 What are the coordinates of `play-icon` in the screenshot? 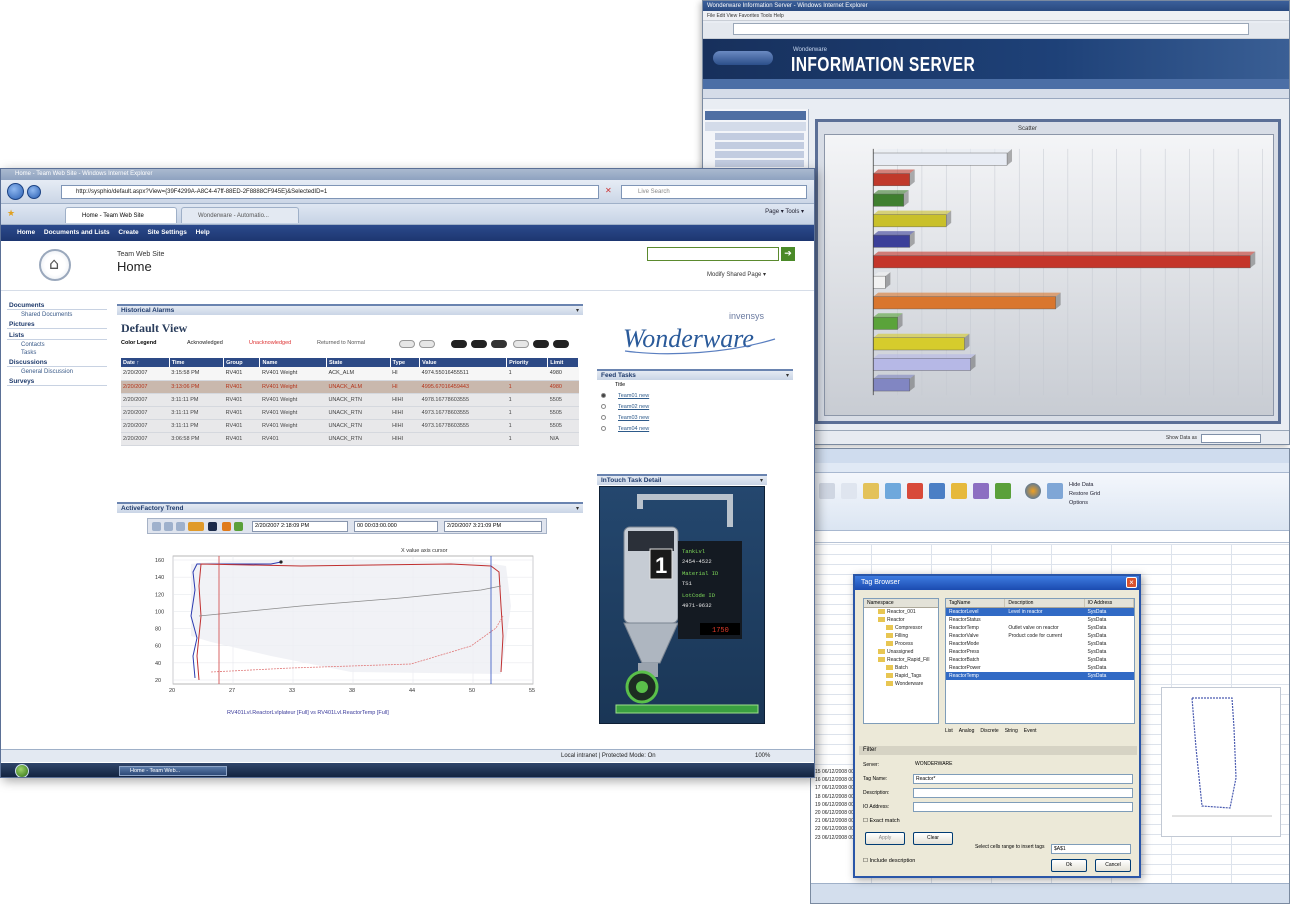 It's located at (196, 526).